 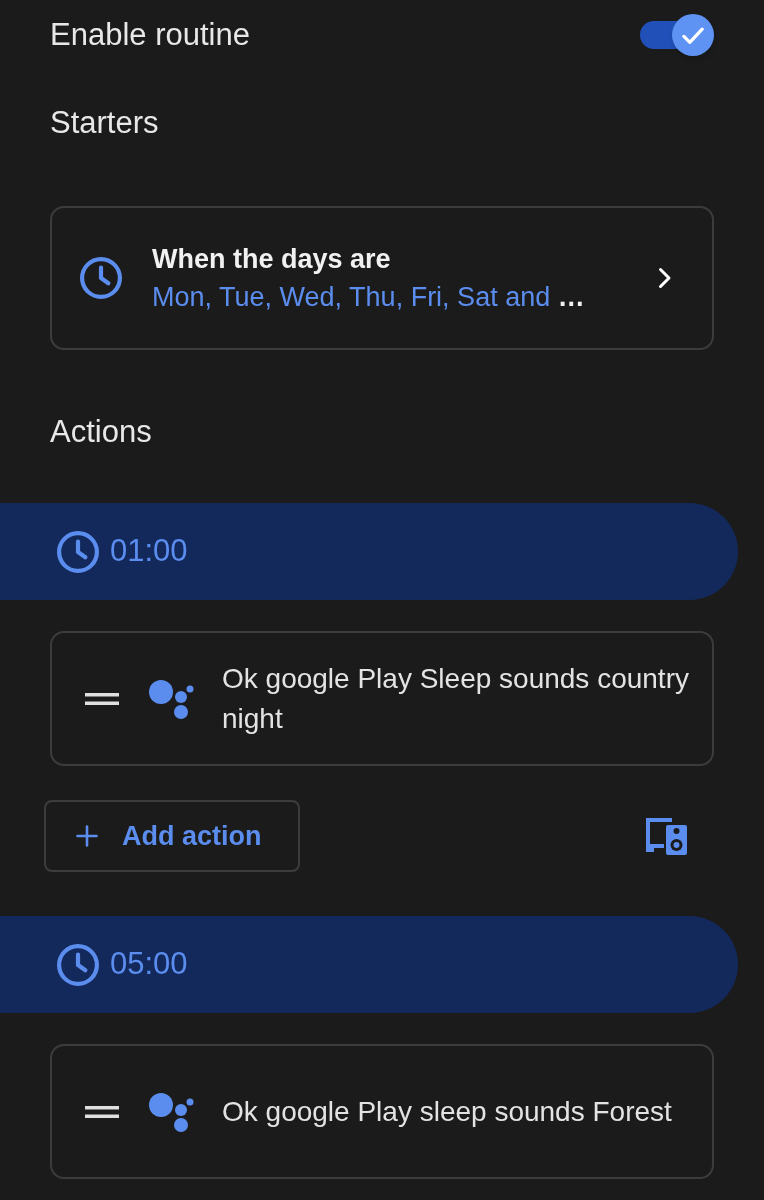 I want to click on check-icon, so click(x=693, y=35).